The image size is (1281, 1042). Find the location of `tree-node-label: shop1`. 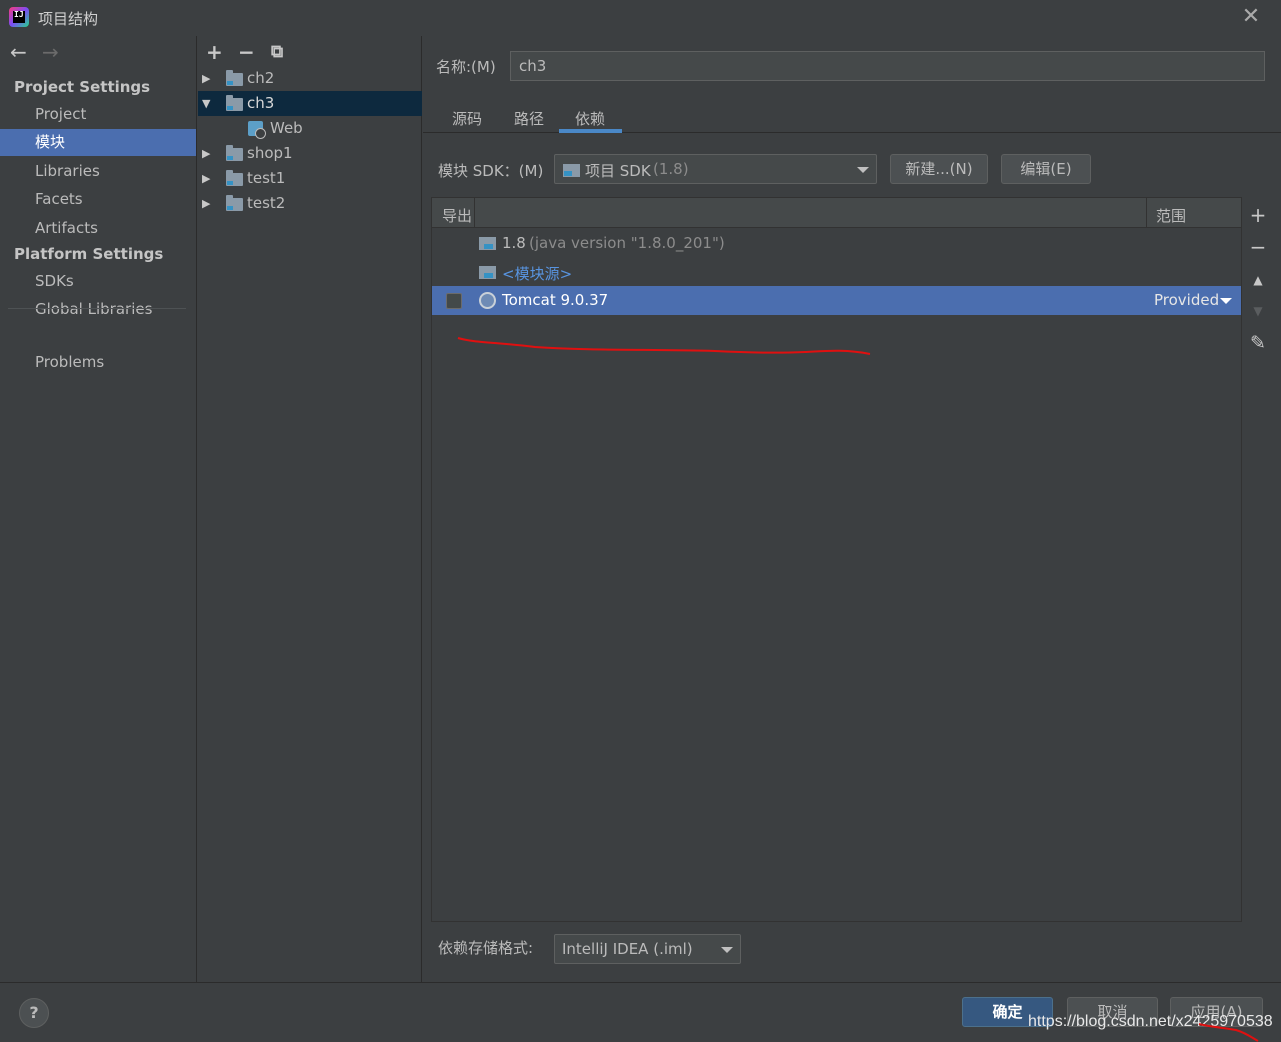

tree-node-label: shop1 is located at coordinates (270, 153).